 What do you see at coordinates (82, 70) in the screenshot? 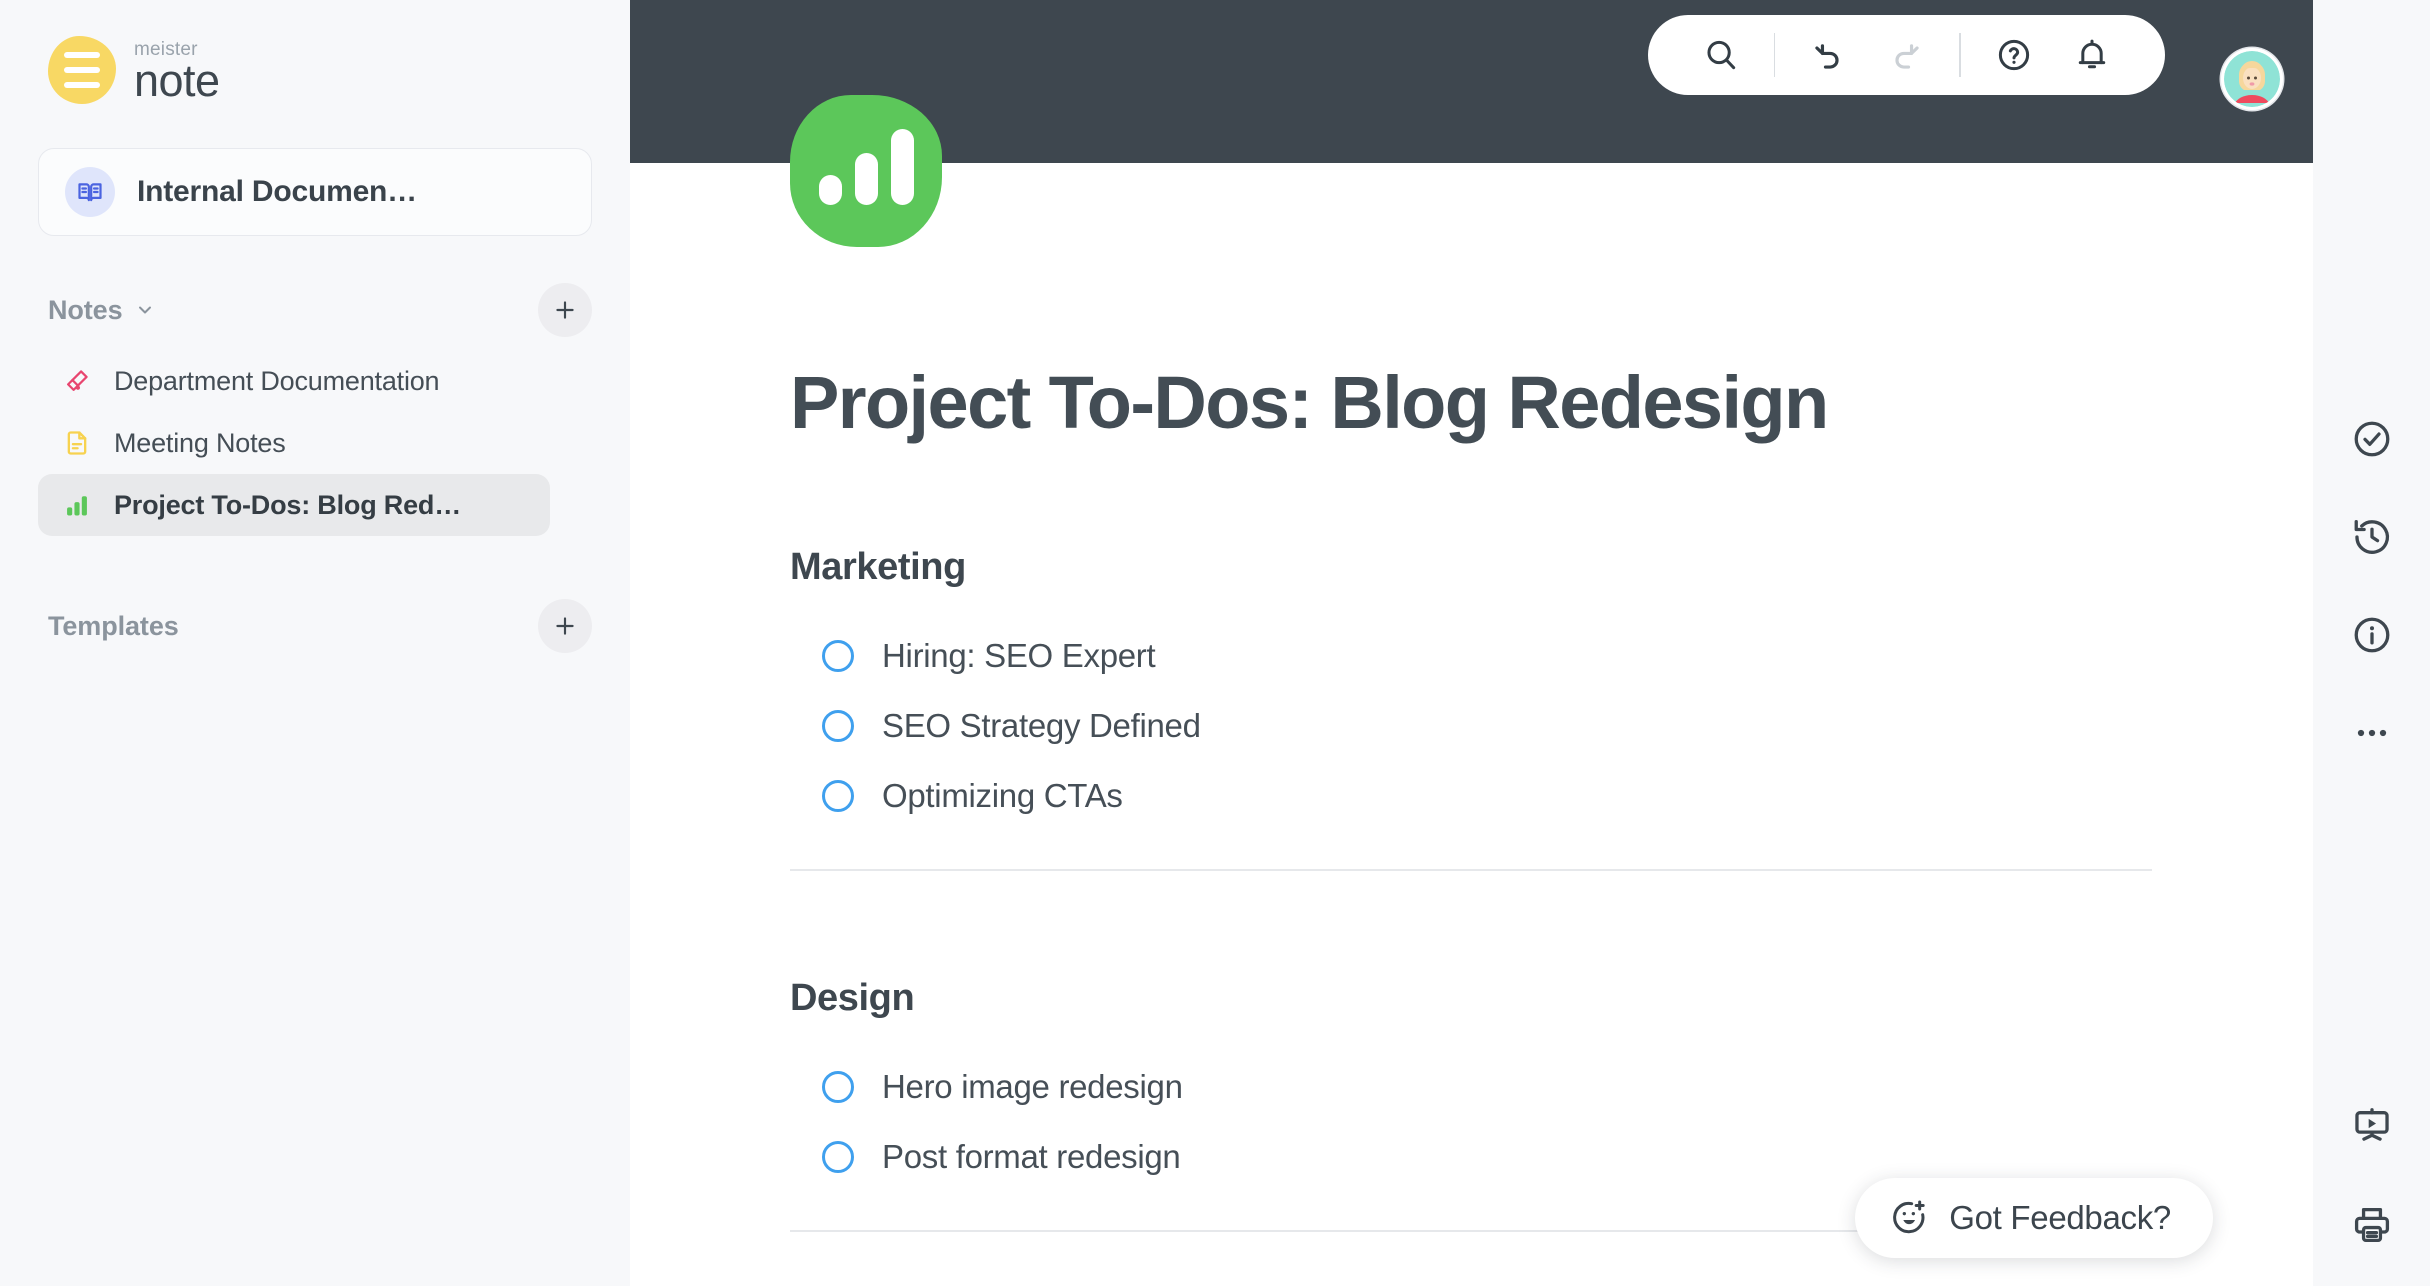
I see `meisternote-logo-icon` at bounding box center [82, 70].